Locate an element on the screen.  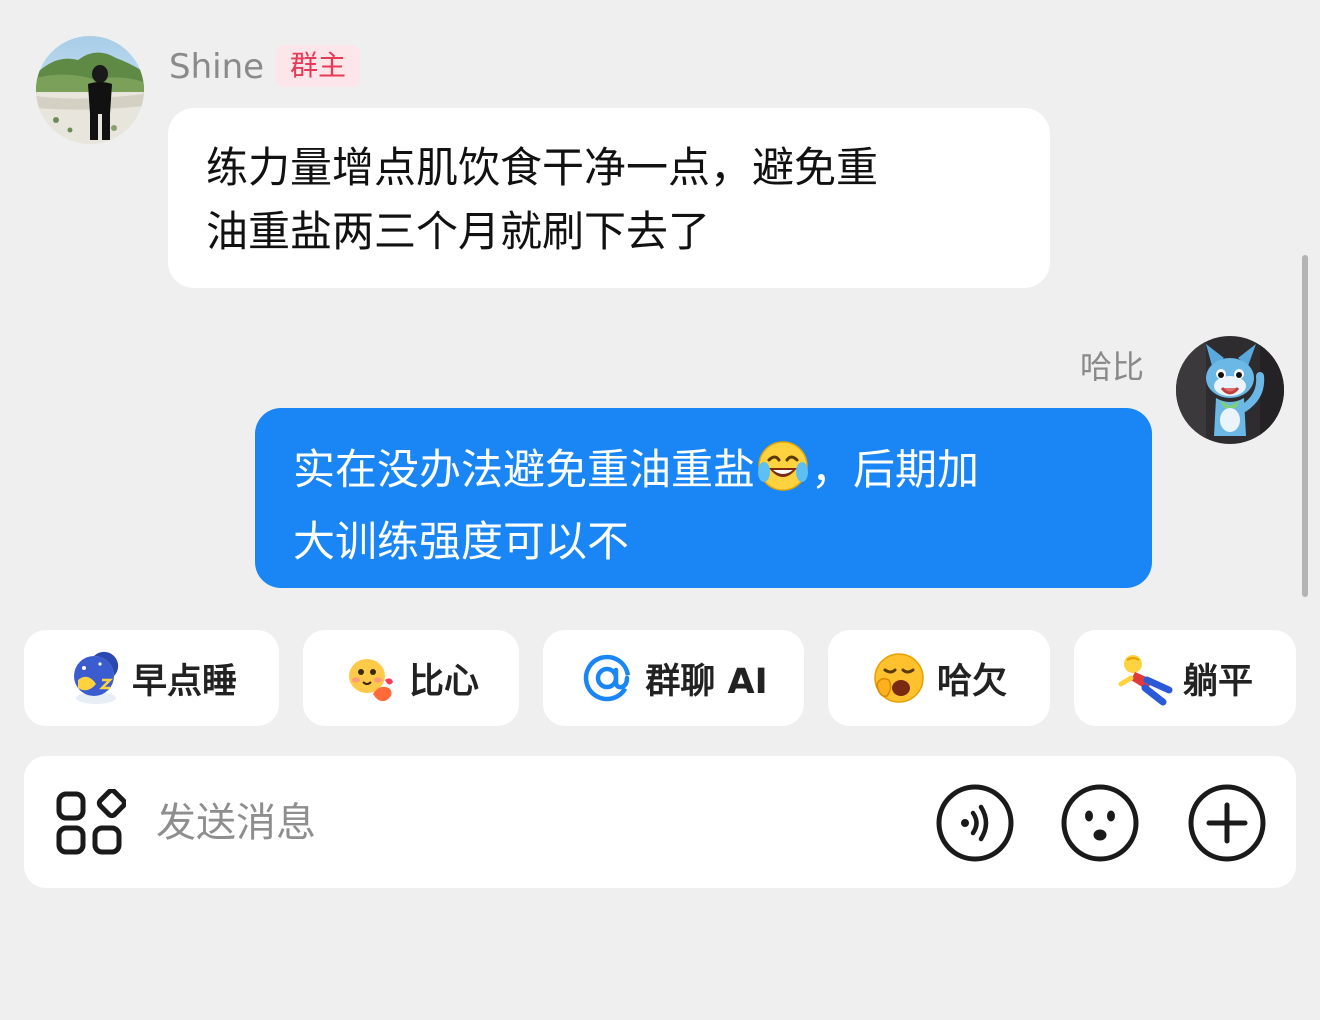
more-options-button is located at coordinates (1227, 823).